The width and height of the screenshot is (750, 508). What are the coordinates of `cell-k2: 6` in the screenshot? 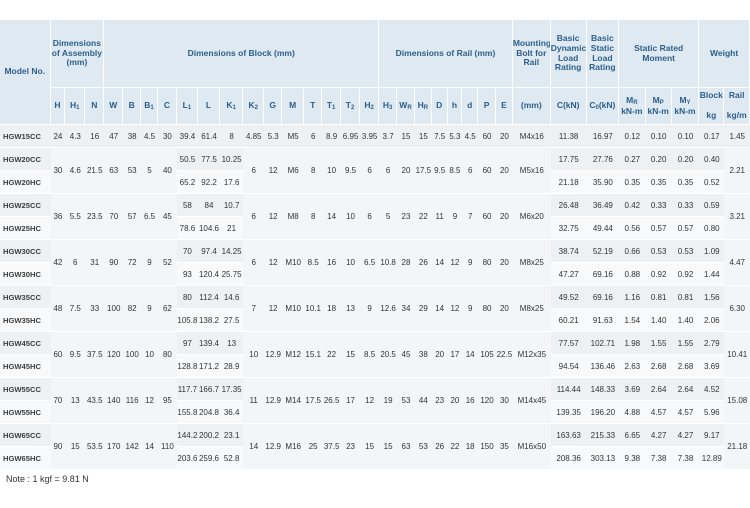 It's located at (254, 217).